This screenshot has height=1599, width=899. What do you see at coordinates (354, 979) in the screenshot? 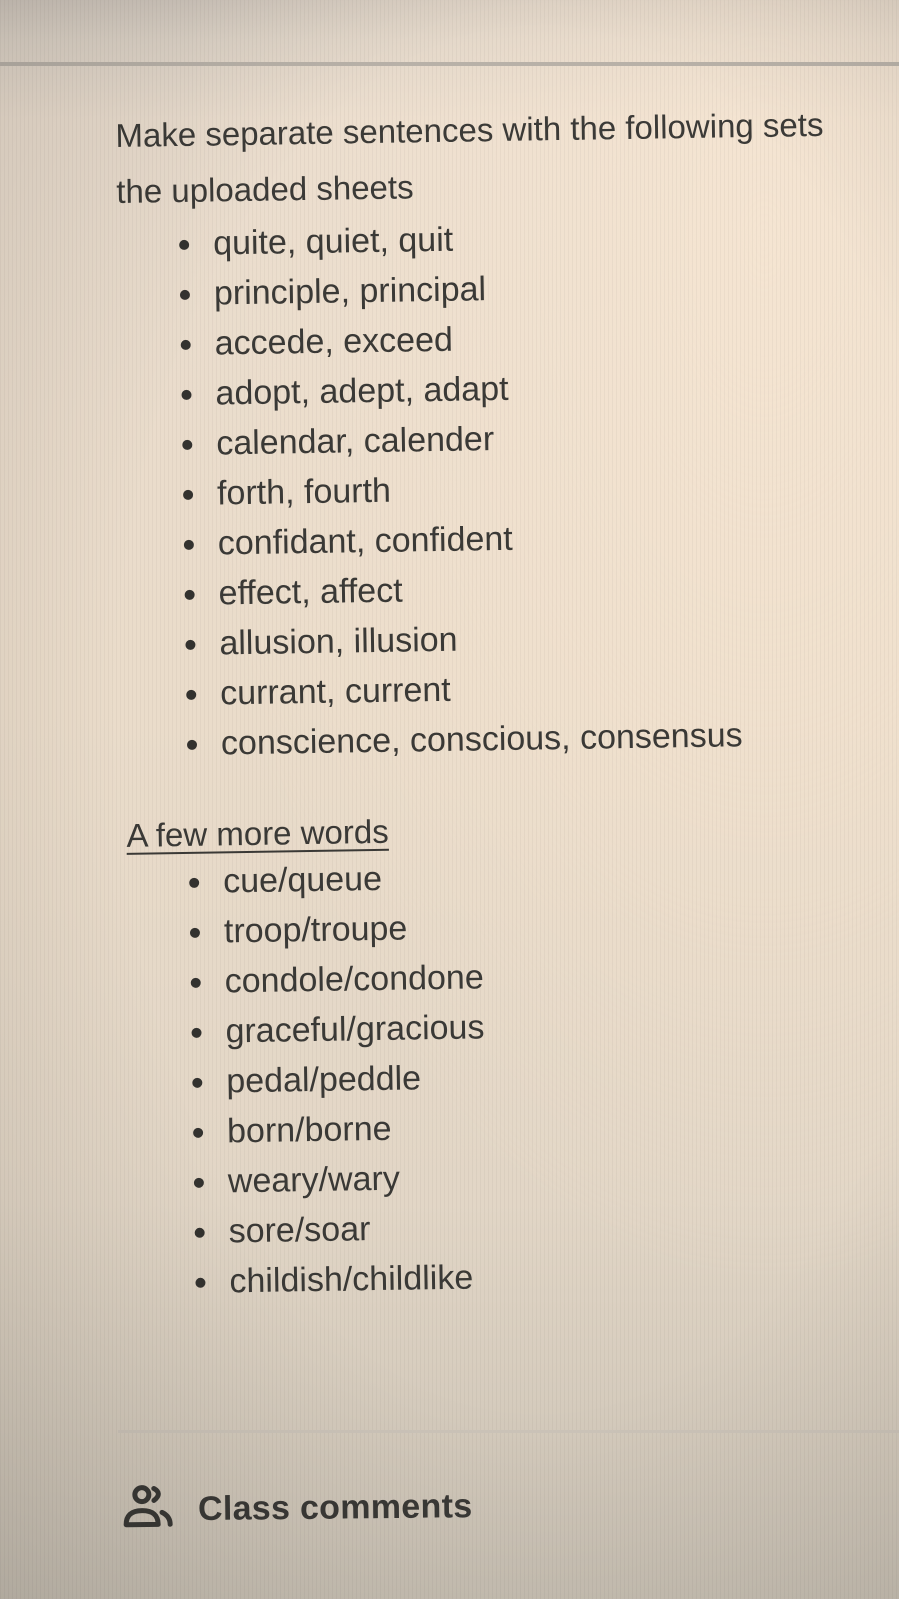
I see `word-pair-text: condole/condone` at bounding box center [354, 979].